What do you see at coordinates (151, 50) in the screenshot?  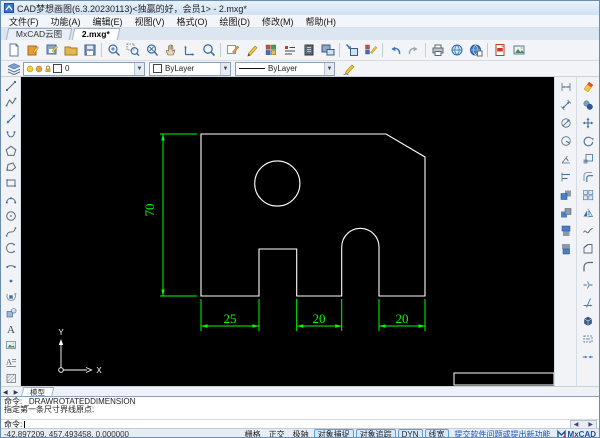 I see `zoom-extents-icon` at bounding box center [151, 50].